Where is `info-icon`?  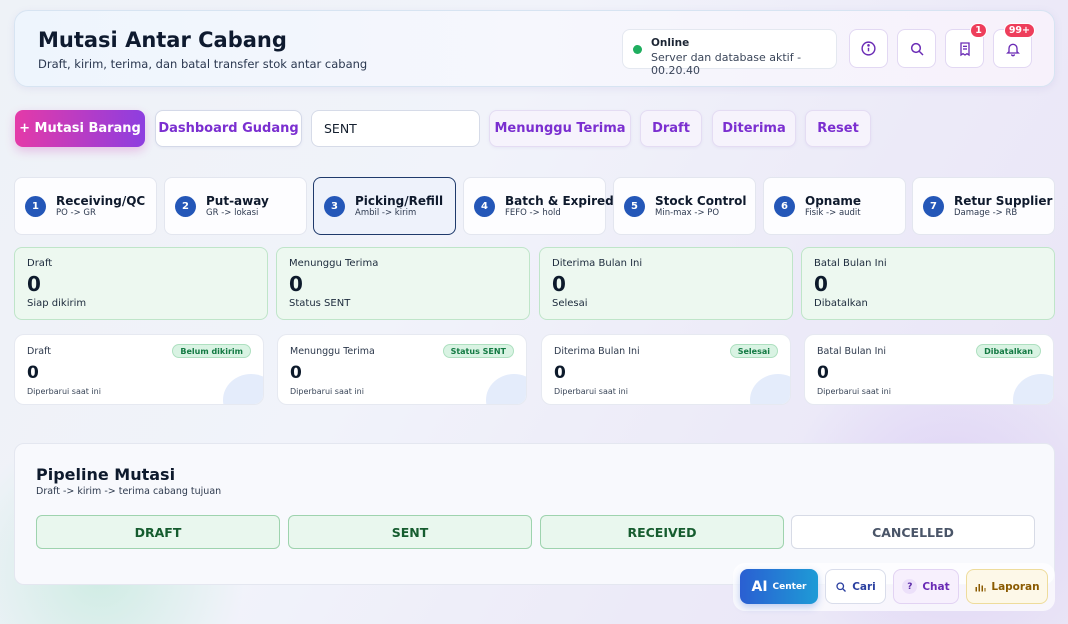 info-icon is located at coordinates (868, 48).